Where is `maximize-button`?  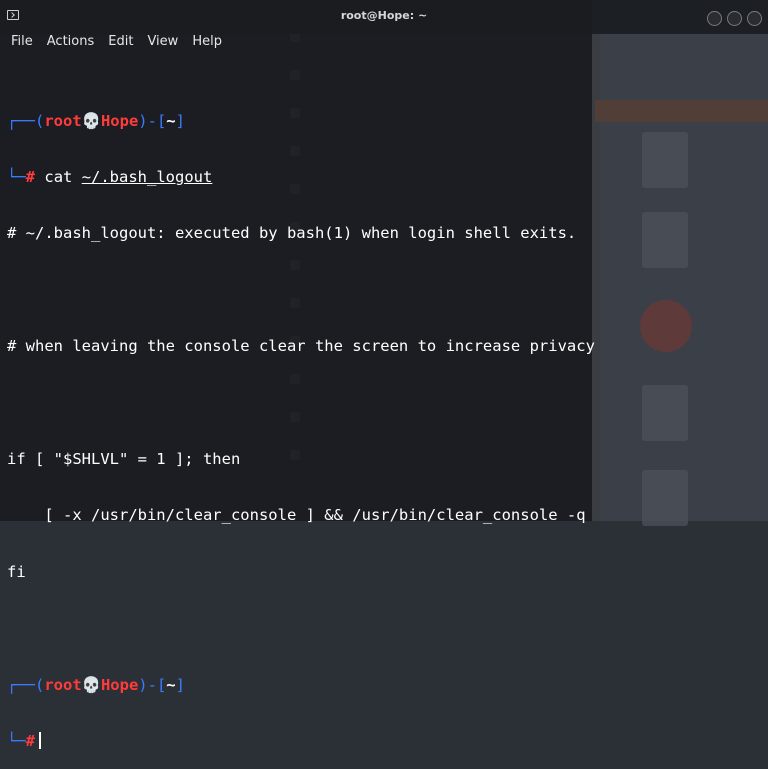
maximize-button is located at coordinates (734, 18).